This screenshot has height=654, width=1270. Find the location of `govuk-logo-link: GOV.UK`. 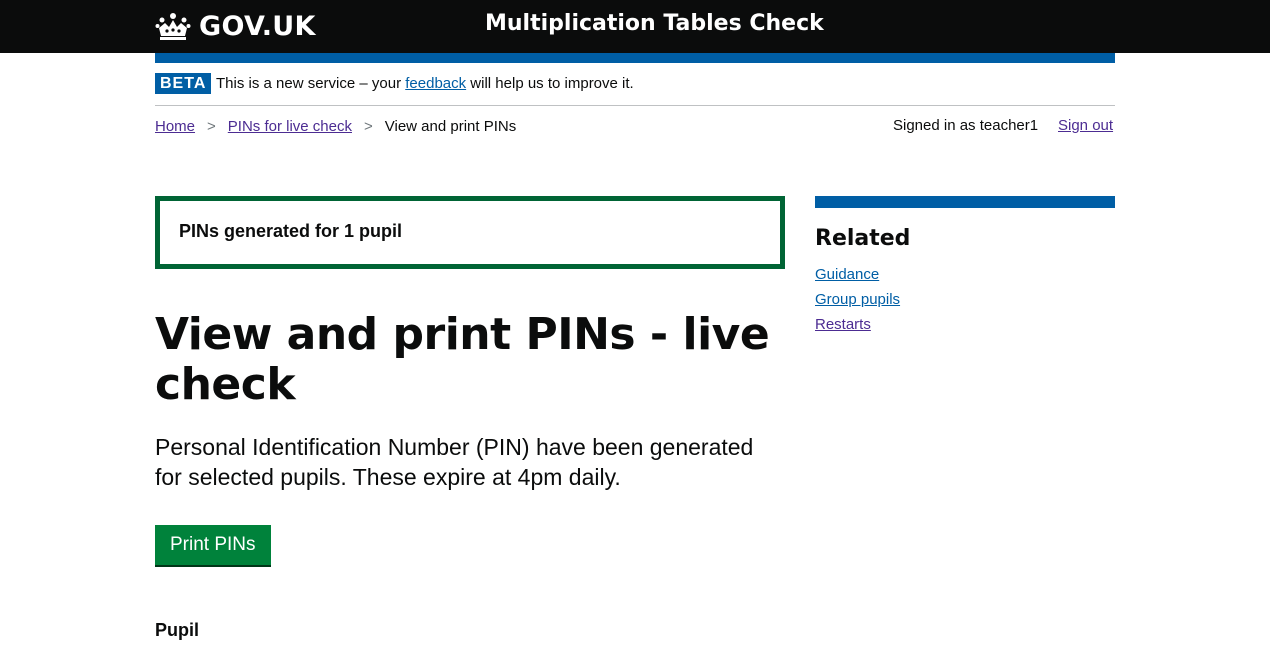

govuk-logo-link: GOV.UK is located at coordinates (235, 26).